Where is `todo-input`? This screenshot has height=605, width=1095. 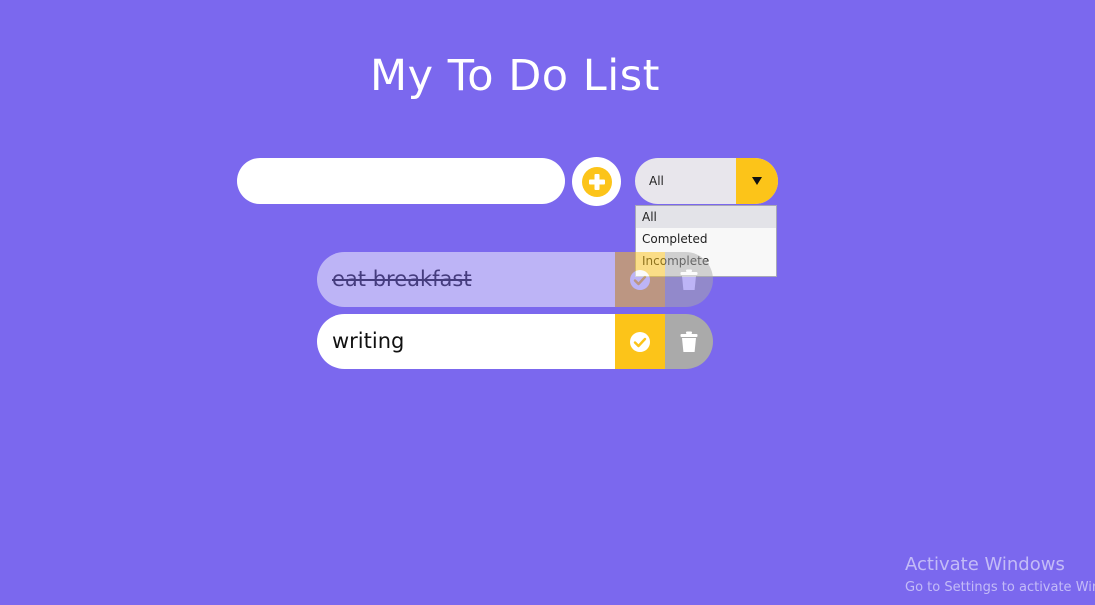 todo-input is located at coordinates (401, 181).